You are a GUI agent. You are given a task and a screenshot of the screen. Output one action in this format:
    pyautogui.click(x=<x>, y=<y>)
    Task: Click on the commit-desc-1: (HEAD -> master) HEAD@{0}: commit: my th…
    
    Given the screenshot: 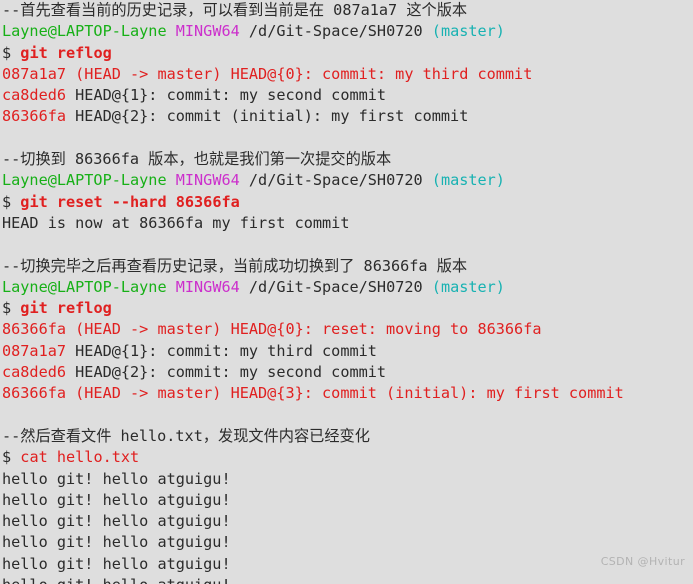 What is the action you would take?
    pyautogui.click(x=299, y=73)
    